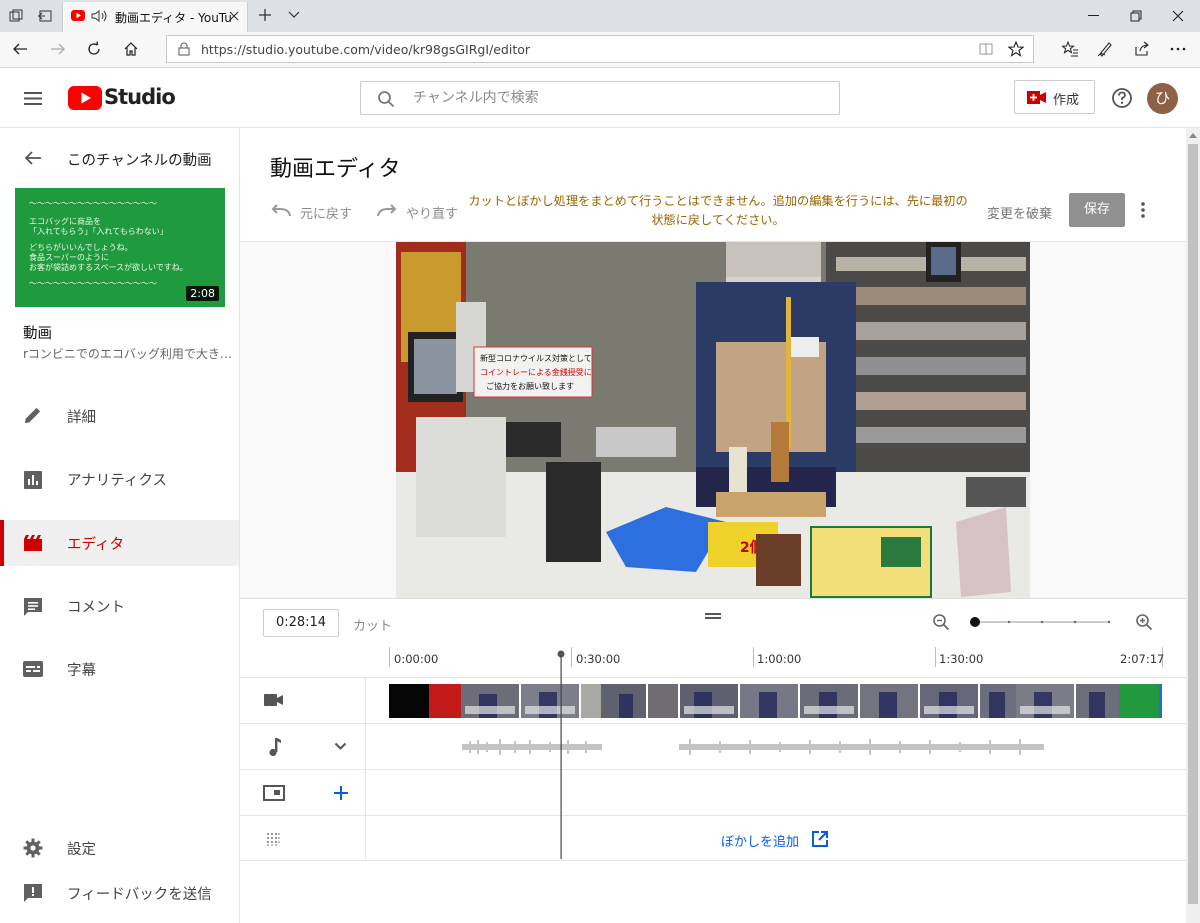  What do you see at coordinates (432, 214) in the screenshot?
I see `redo-label: やり直す` at bounding box center [432, 214].